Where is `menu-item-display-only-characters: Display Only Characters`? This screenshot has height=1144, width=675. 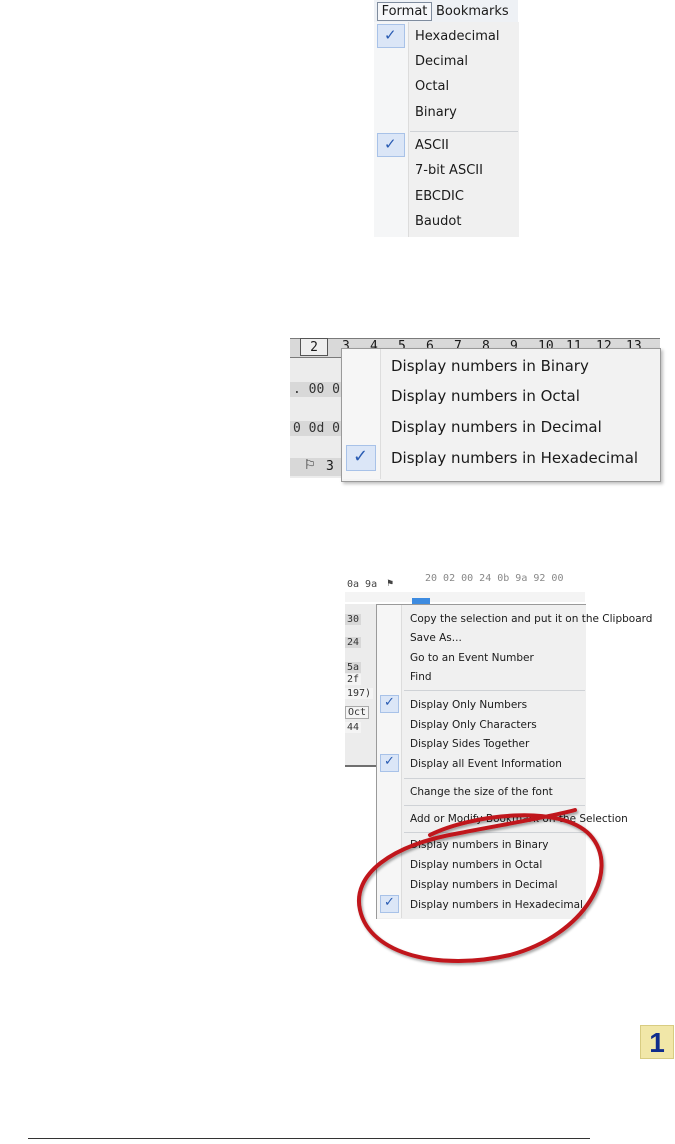 menu-item-display-only-characters: Display Only Characters is located at coordinates (473, 725).